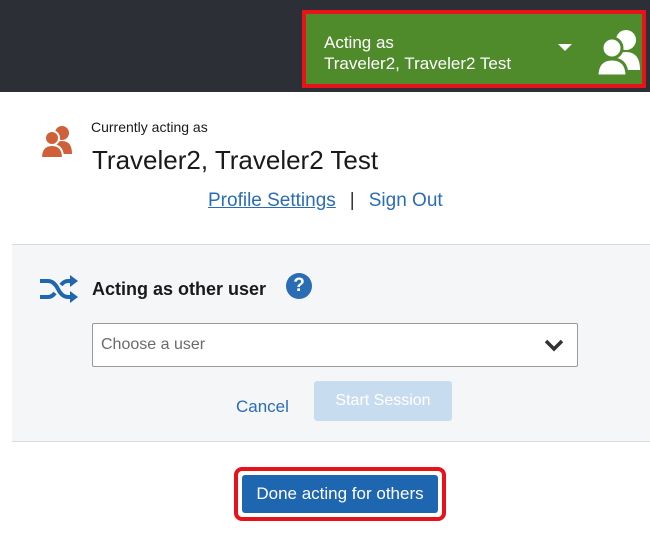 This screenshot has height=541, width=650. I want to click on start-session-button: Start Session, so click(383, 401).